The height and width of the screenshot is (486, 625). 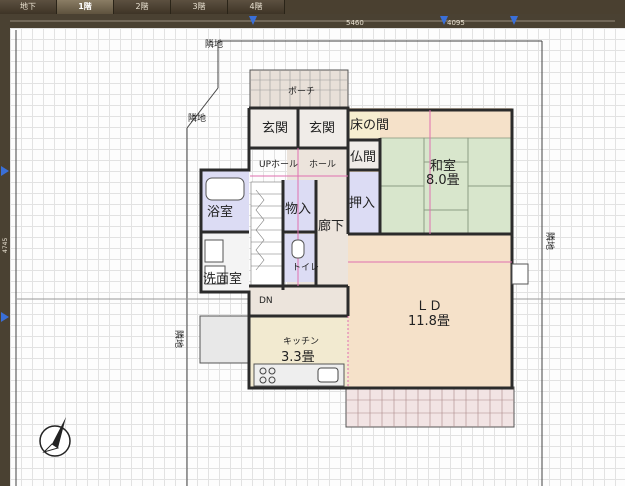 What do you see at coordinates (224, 339) in the screenshot?
I see `side-deck` at bounding box center [224, 339].